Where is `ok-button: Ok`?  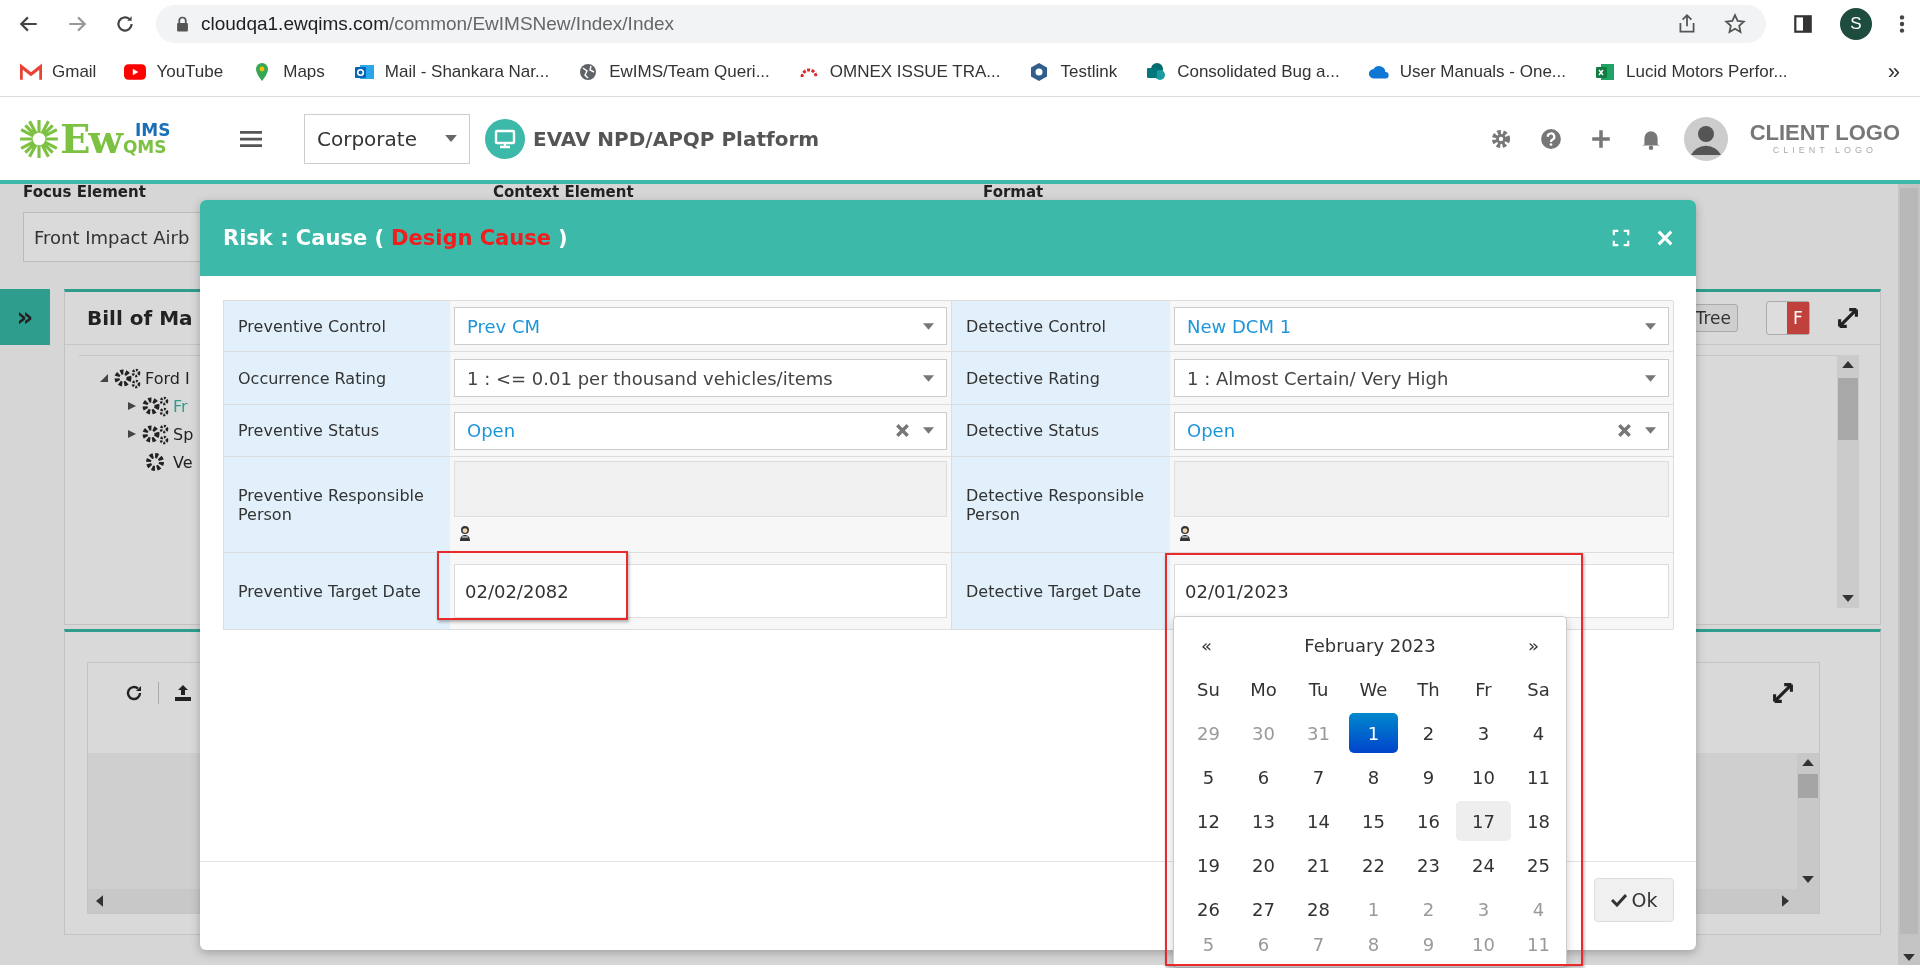
ok-button: Ok is located at coordinates (1634, 900).